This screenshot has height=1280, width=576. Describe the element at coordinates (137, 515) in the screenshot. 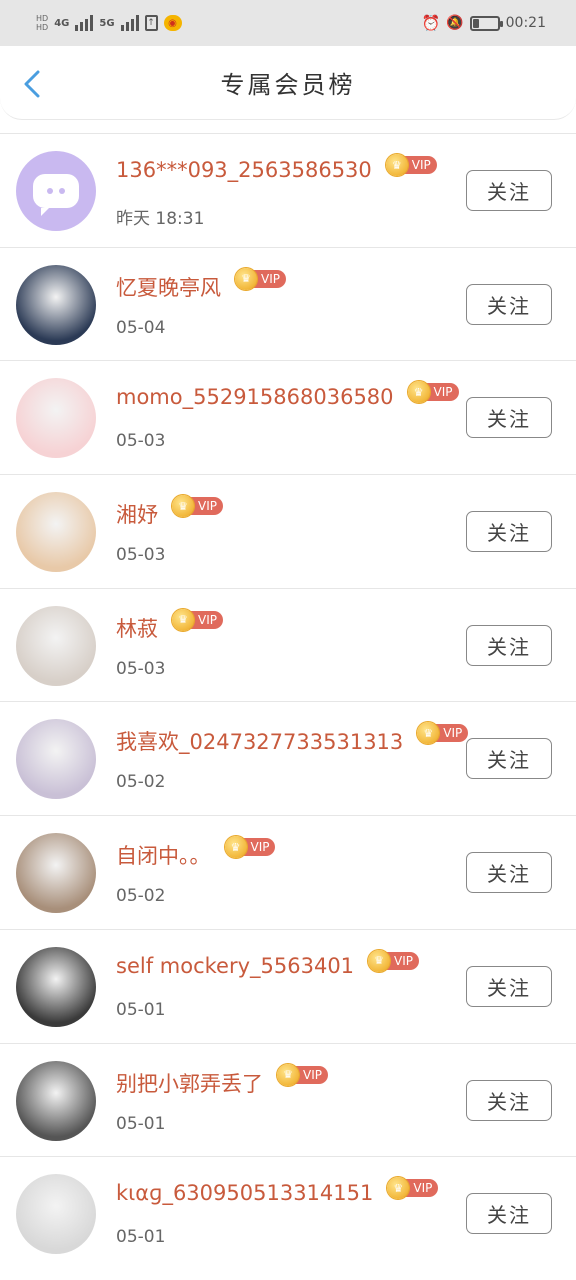

I see `username: 湘妤` at that location.